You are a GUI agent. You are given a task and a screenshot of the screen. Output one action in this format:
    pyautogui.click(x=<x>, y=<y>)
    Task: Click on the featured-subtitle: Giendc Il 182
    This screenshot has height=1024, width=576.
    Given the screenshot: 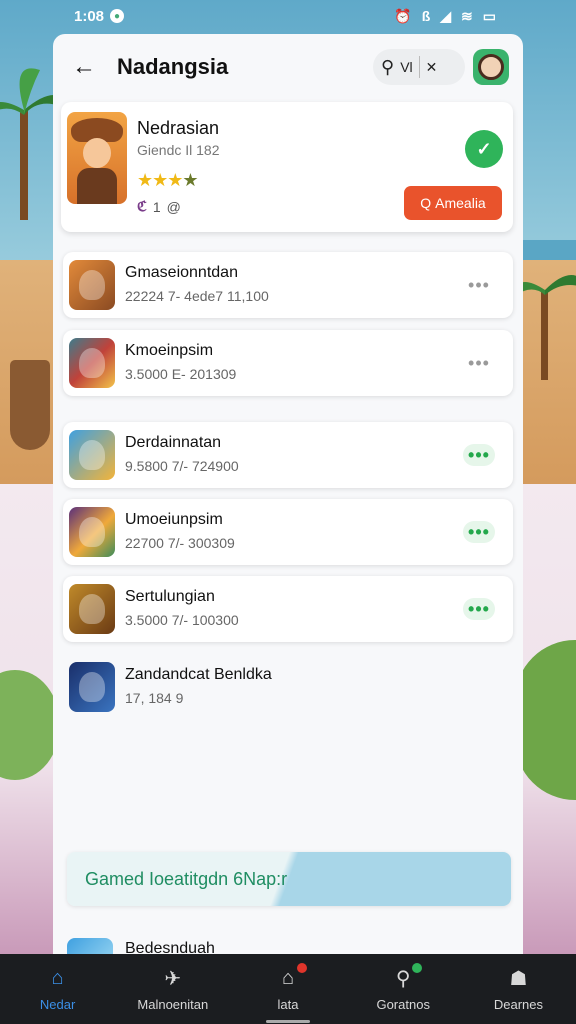 What is the action you would take?
    pyautogui.click(x=178, y=150)
    